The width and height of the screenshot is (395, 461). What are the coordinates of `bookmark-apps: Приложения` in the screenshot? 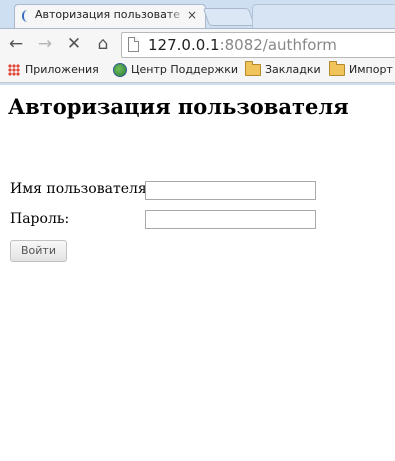 It's located at (53, 70).